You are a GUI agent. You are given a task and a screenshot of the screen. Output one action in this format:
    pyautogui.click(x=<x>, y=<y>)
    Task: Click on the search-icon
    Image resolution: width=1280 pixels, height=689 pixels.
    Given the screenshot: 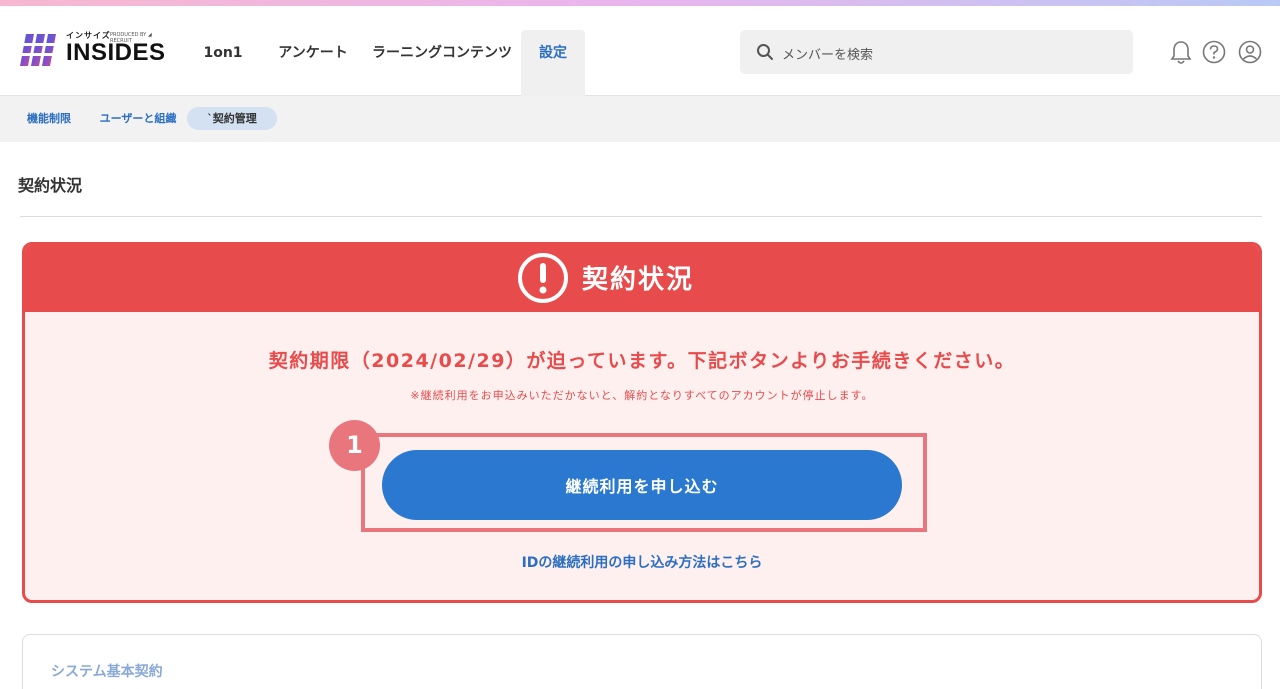 What is the action you would take?
    pyautogui.click(x=765, y=52)
    